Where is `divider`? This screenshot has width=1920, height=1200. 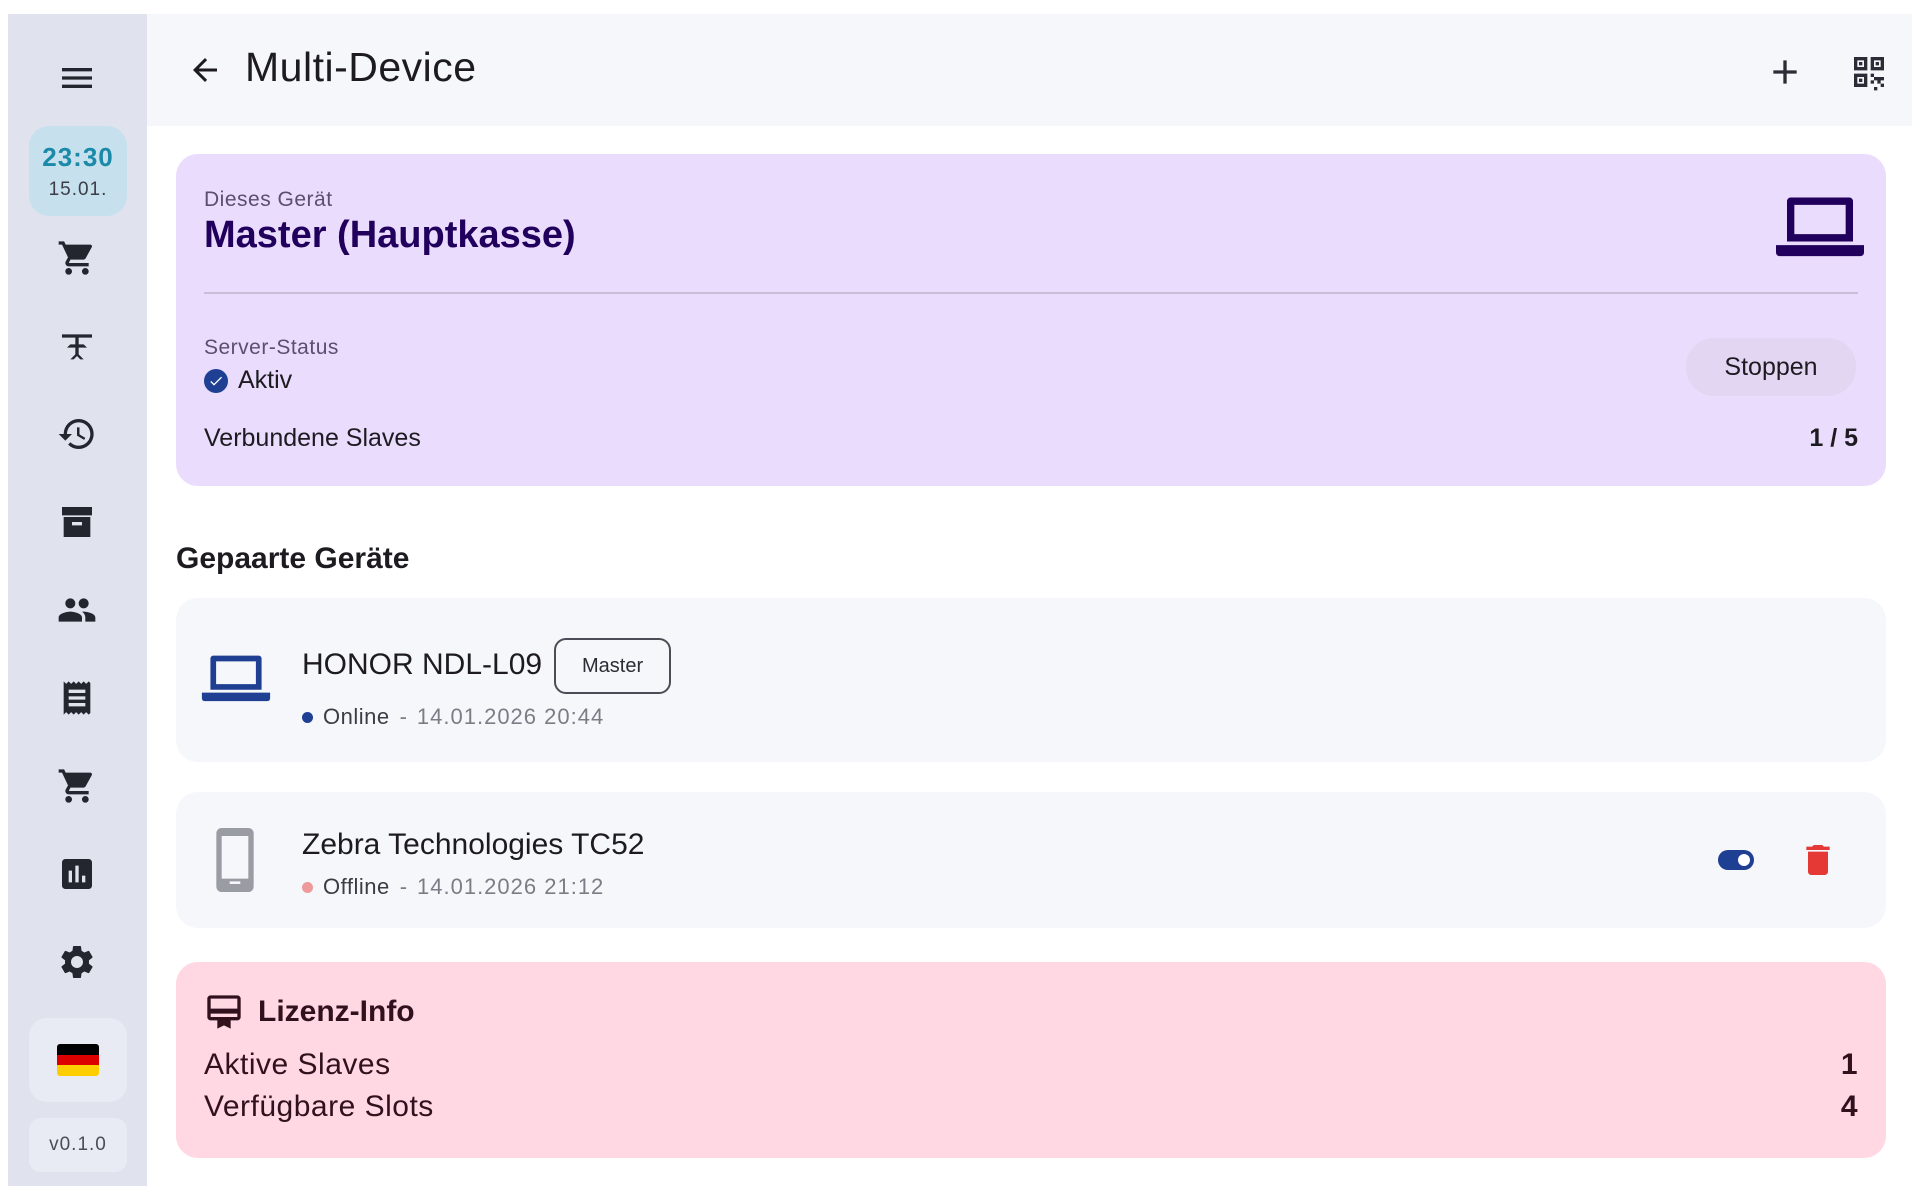
divider is located at coordinates (1031, 293).